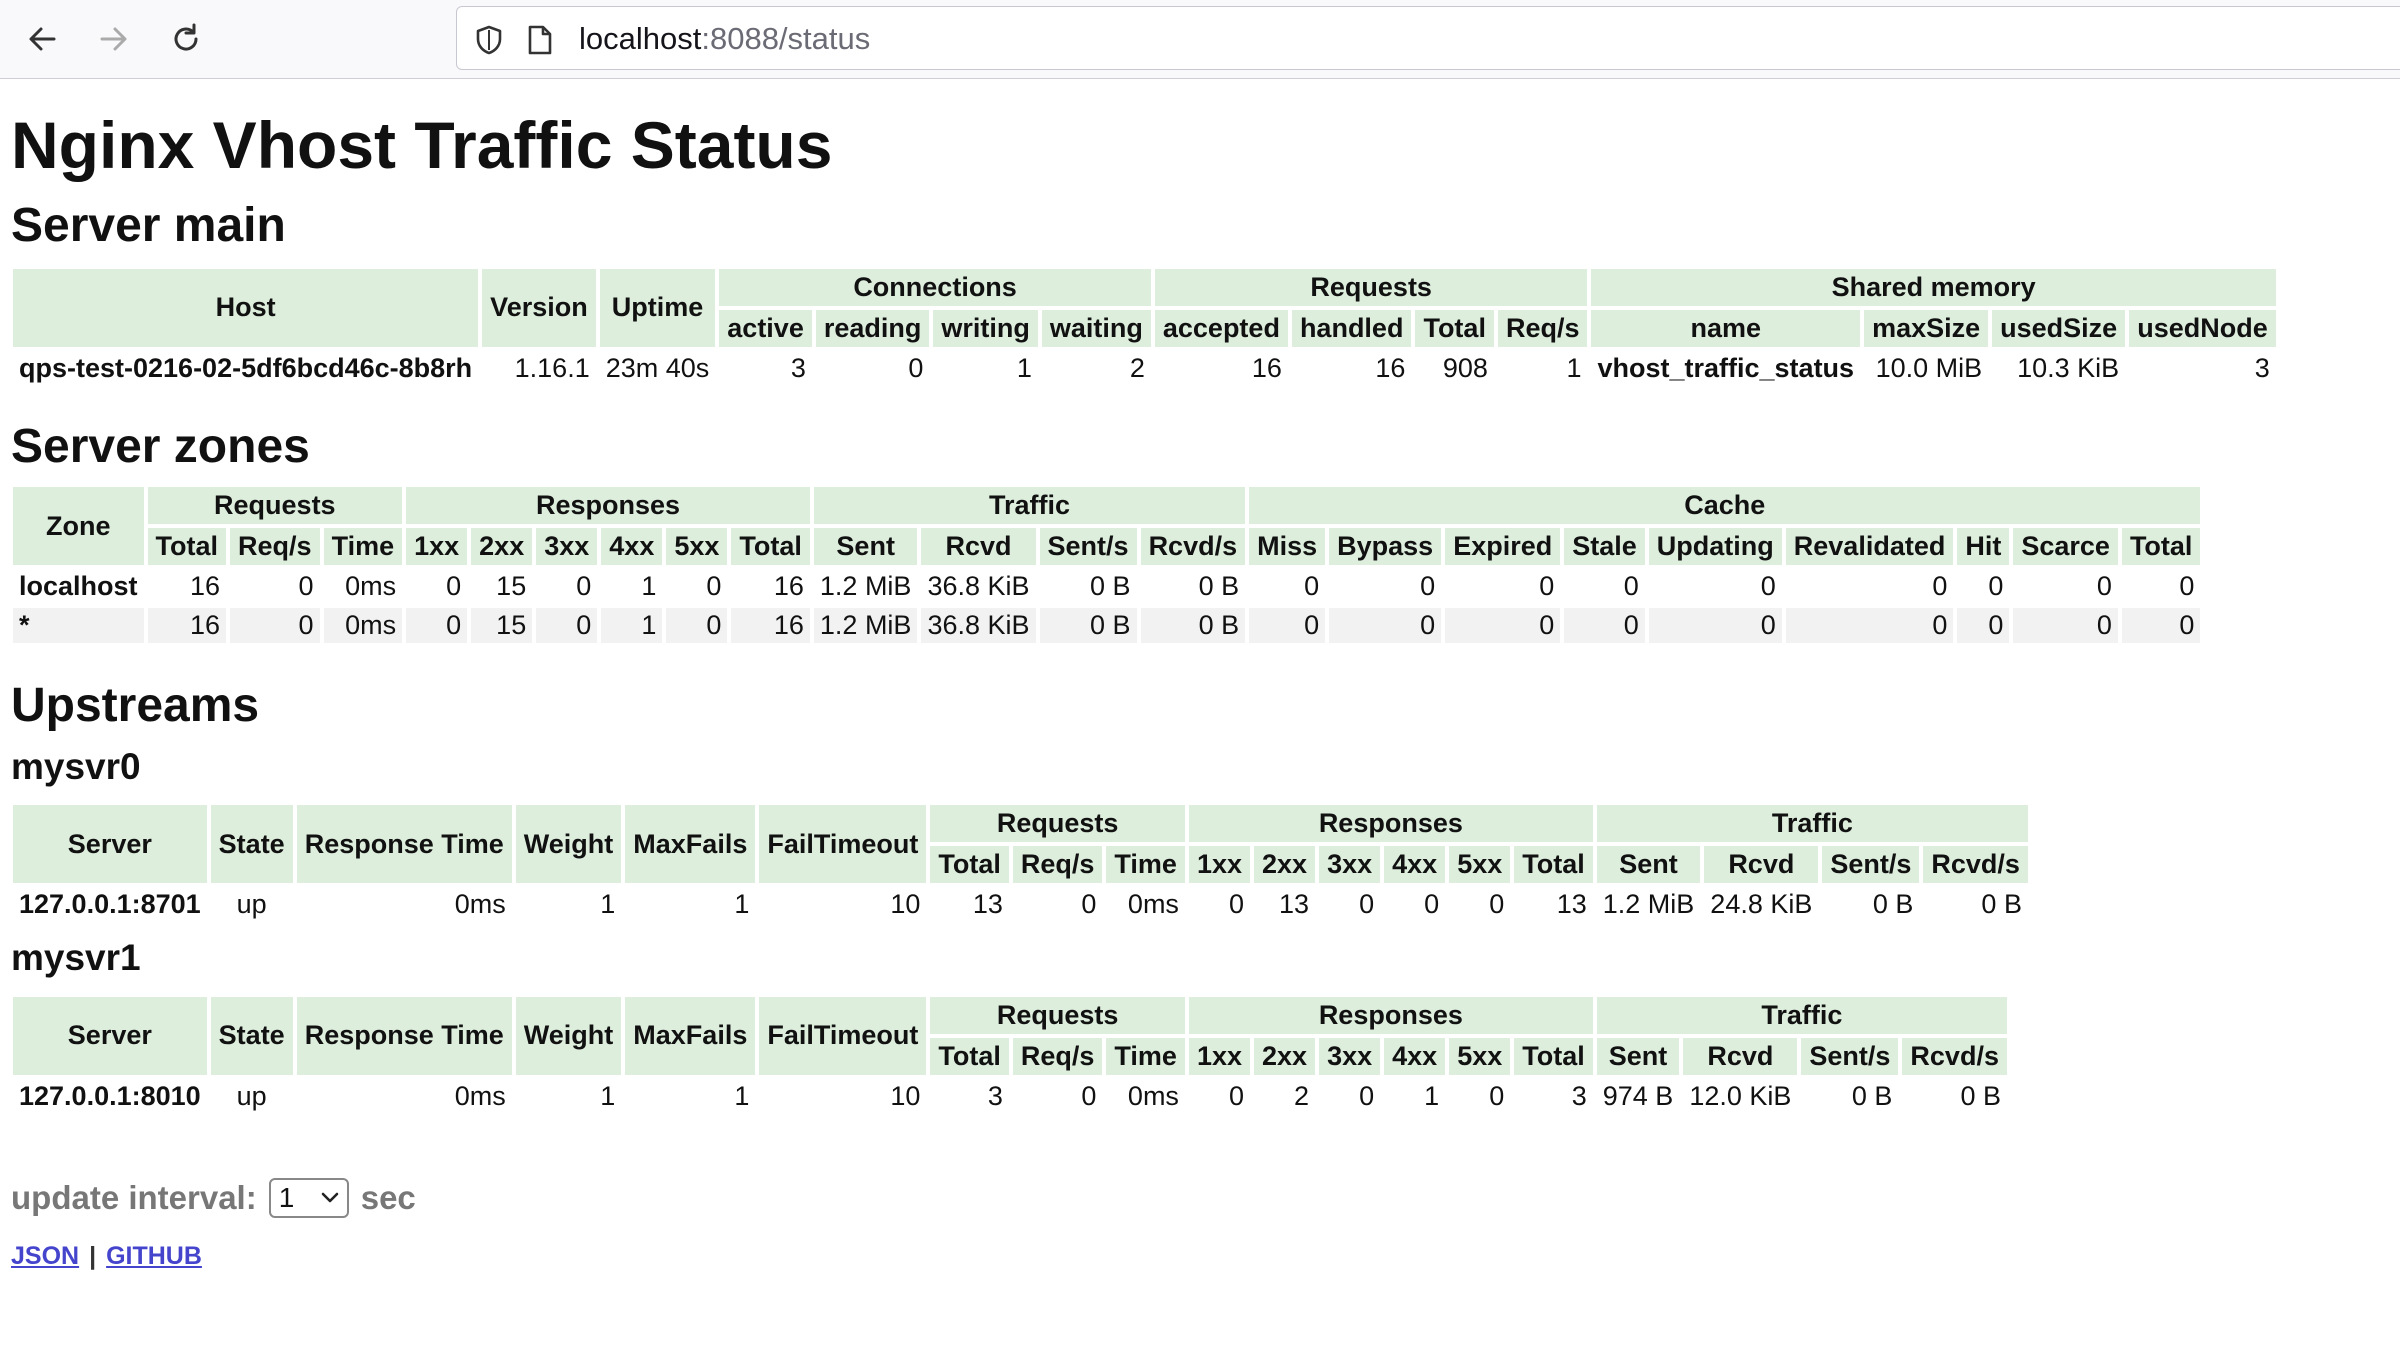 Image resolution: width=2400 pixels, height=1358 pixels. I want to click on header-host: Host, so click(246, 307).